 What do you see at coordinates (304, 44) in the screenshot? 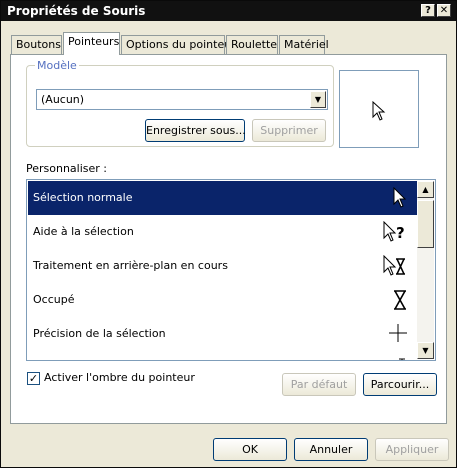
I see `tab-materiel: Matériel` at bounding box center [304, 44].